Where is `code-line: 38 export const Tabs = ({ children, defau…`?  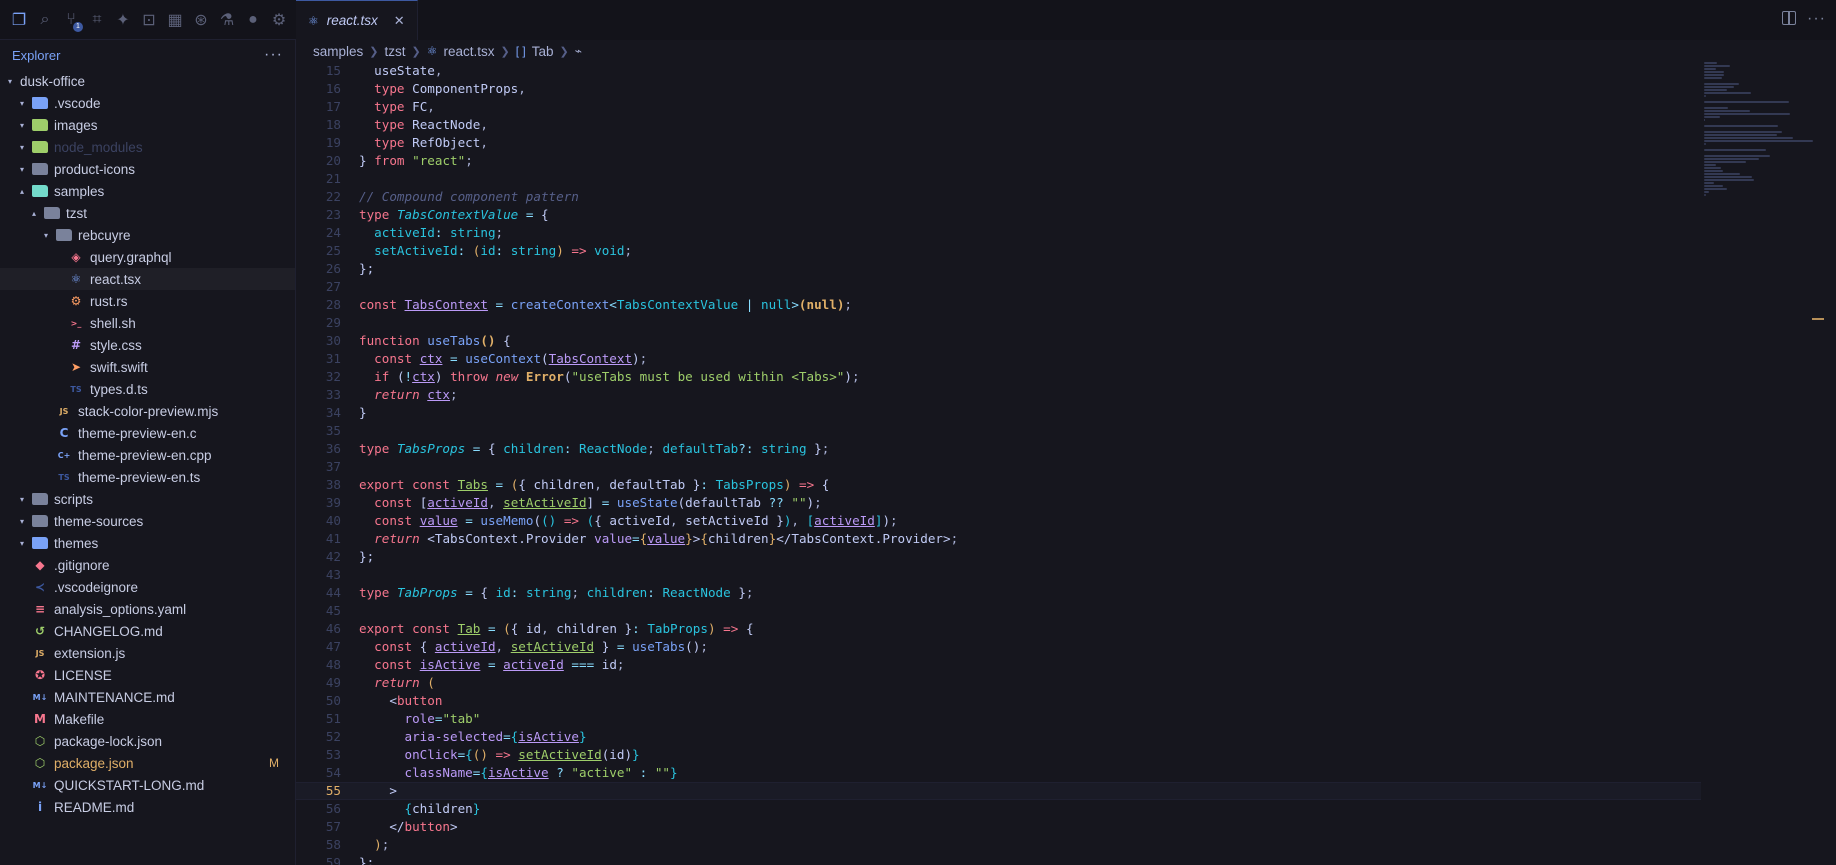 code-line: 38 export const Tabs = ({ children, defau… is located at coordinates (998, 485).